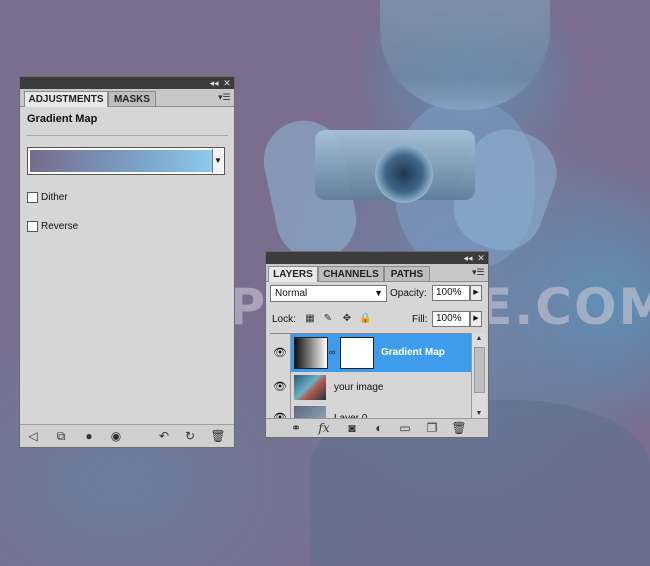 Image resolution: width=650 pixels, height=566 pixels. What do you see at coordinates (310, 387) in the screenshot?
I see `image-thumbnail` at bounding box center [310, 387].